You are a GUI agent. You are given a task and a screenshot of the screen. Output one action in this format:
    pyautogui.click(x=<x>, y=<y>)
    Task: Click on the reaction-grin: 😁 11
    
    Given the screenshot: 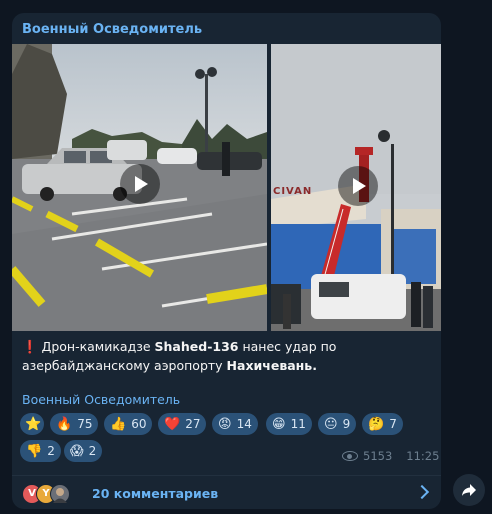 What is the action you would take?
    pyautogui.click(x=289, y=424)
    